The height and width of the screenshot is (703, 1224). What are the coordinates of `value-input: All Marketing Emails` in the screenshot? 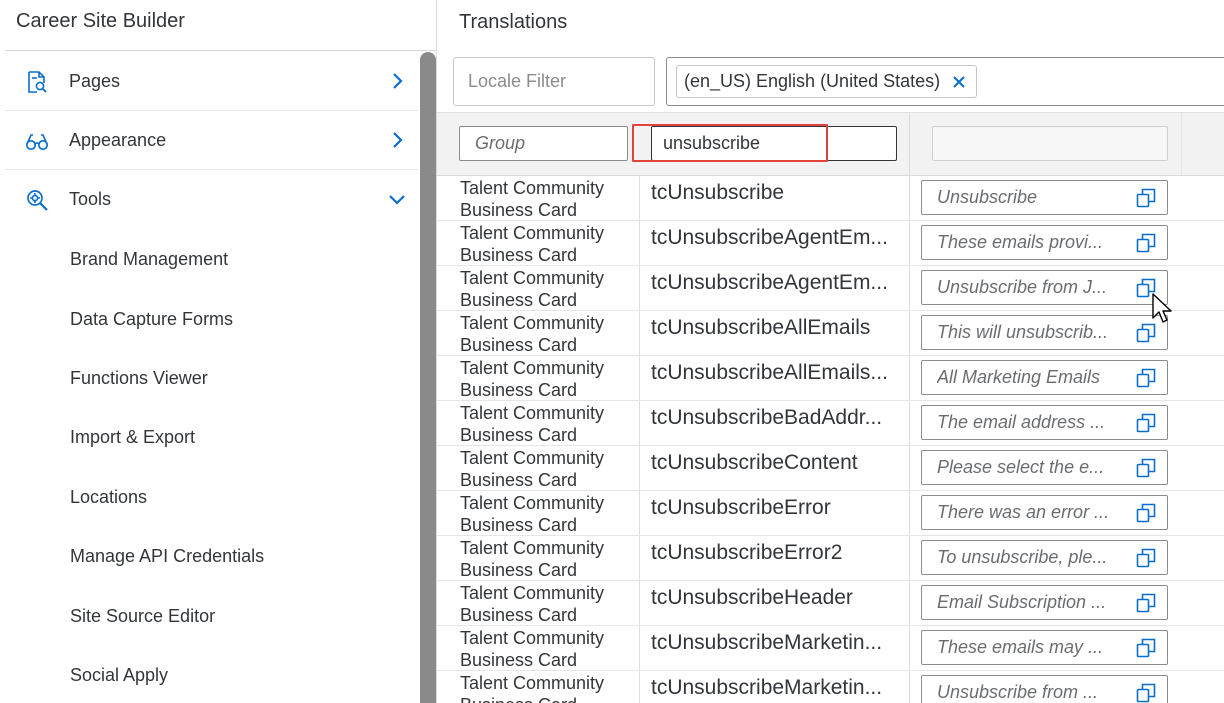 It's located at (1044, 377).